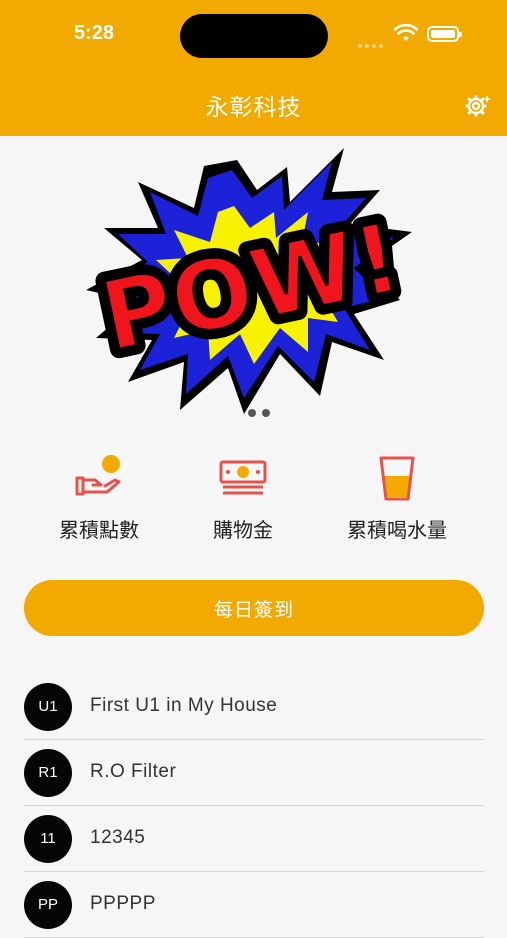 The width and height of the screenshot is (507, 938). What do you see at coordinates (243, 477) in the screenshot?
I see `cash-stack-icon` at bounding box center [243, 477].